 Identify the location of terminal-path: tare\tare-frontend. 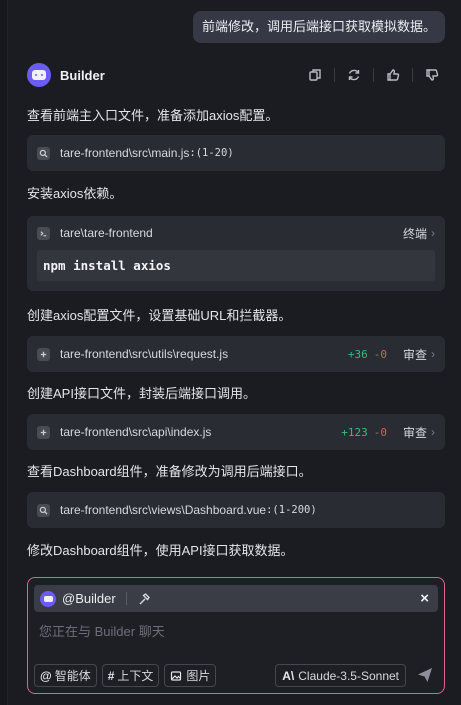
(106, 233).